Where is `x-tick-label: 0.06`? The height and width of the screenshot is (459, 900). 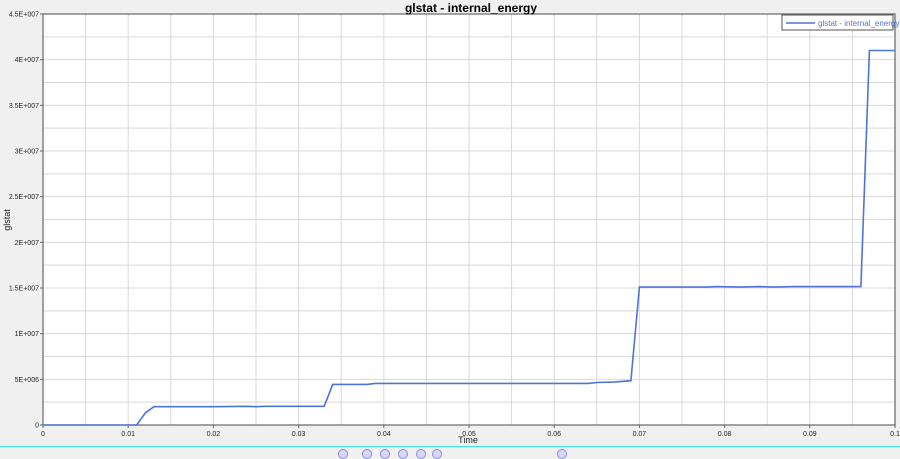
x-tick-label: 0.06 is located at coordinates (554, 434).